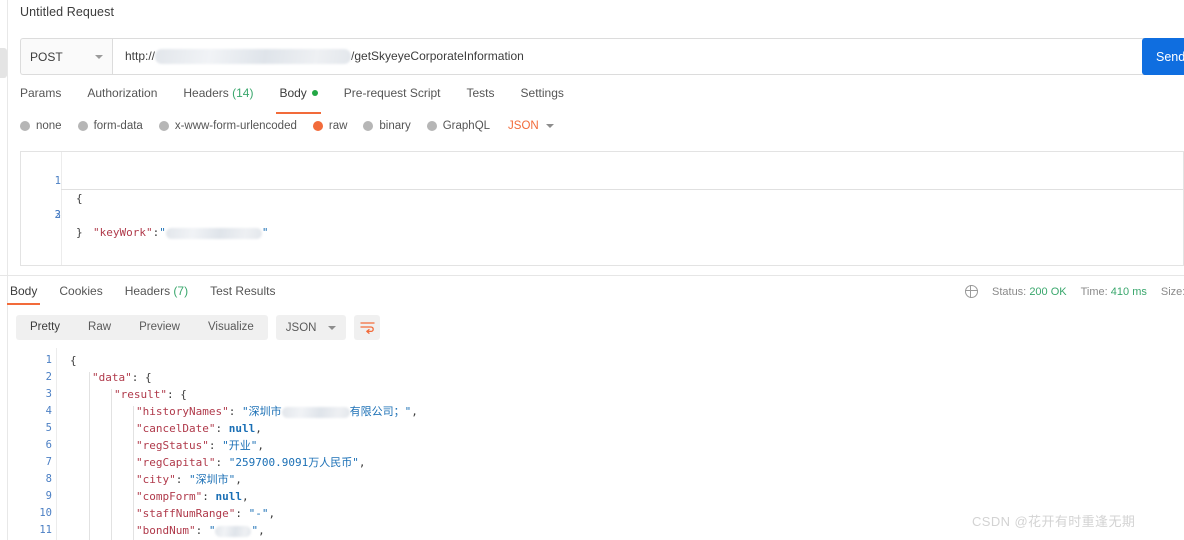 Image resolution: width=1184 pixels, height=540 pixels. I want to click on body-type-raw: raw, so click(330, 126).